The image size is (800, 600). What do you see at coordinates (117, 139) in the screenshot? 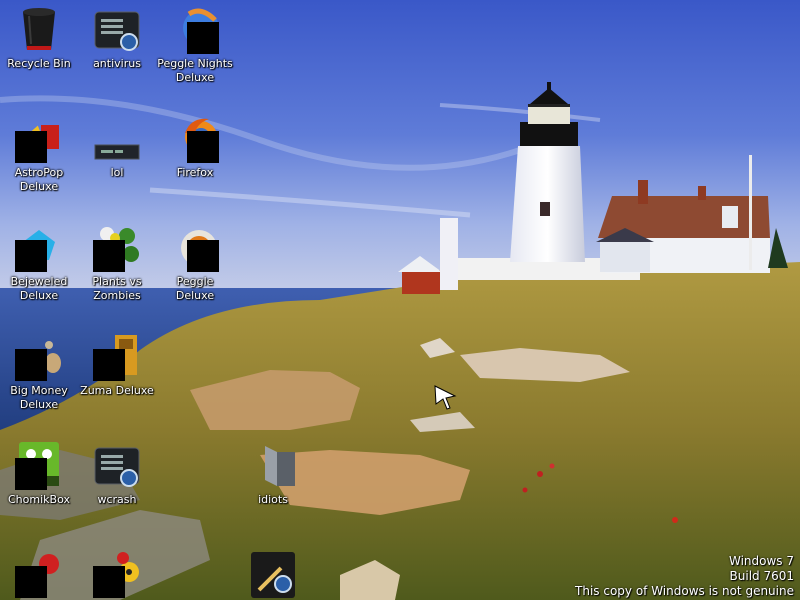
I see `lol-icon` at bounding box center [117, 139].